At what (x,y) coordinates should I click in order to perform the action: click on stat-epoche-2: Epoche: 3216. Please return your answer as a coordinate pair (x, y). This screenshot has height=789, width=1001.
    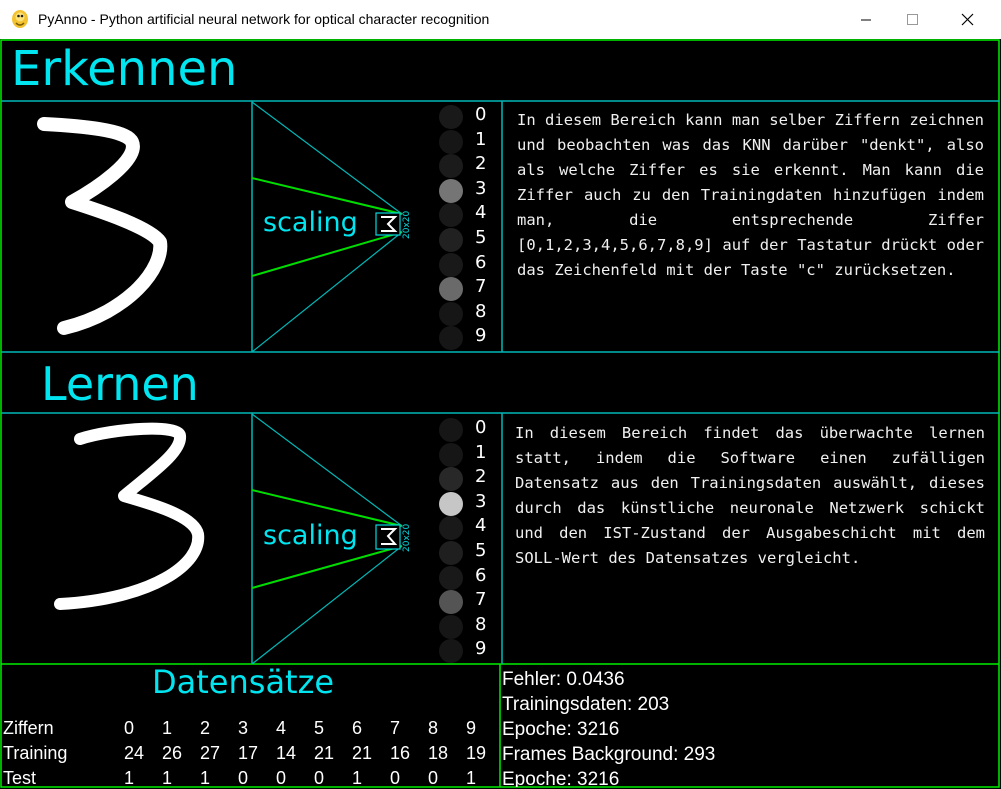
    Looking at the image, I should click on (561, 778).